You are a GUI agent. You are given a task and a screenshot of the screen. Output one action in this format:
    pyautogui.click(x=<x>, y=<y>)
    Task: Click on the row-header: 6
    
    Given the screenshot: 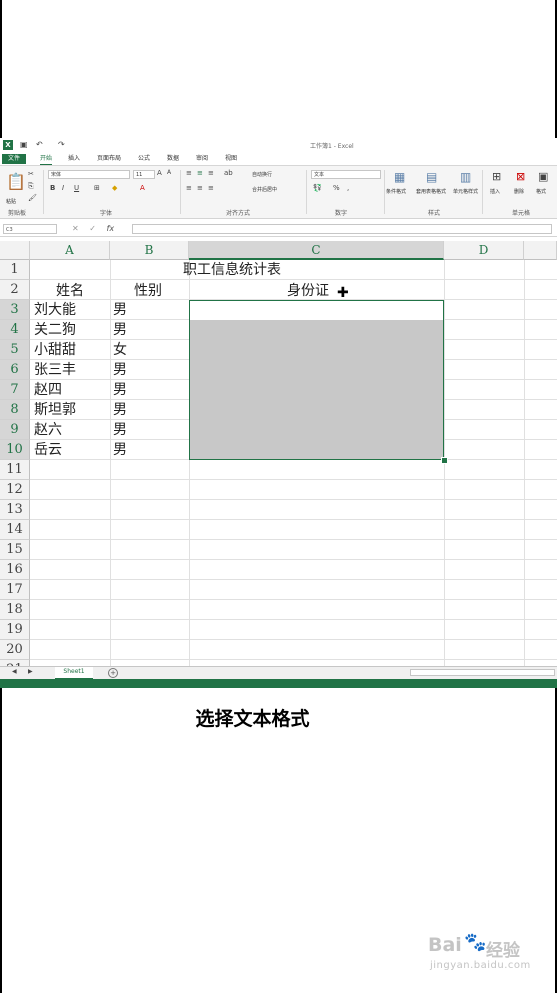 What is the action you would take?
    pyautogui.click(x=15, y=370)
    